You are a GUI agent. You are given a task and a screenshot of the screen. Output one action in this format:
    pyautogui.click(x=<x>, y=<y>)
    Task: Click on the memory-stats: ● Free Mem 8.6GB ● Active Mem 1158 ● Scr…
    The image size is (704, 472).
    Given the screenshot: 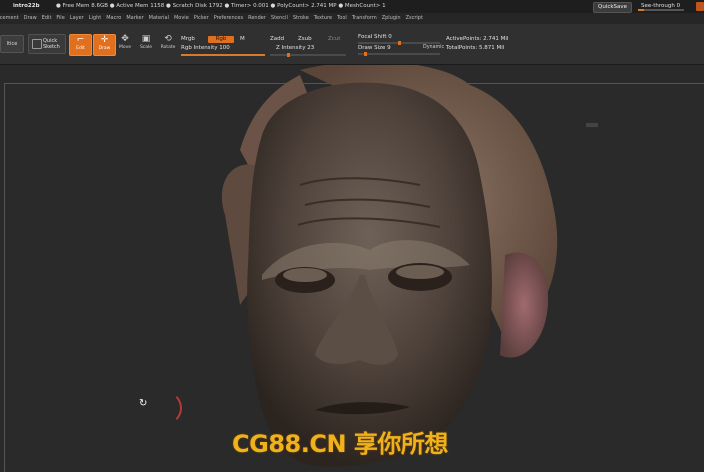 What is the action you would take?
    pyautogui.click(x=221, y=6)
    